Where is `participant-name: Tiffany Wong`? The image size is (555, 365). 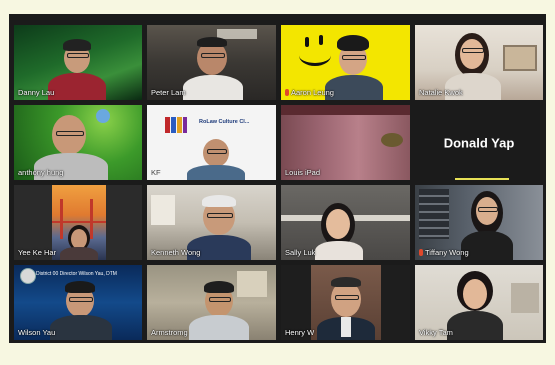 participant-name: Tiffany Wong is located at coordinates (444, 252).